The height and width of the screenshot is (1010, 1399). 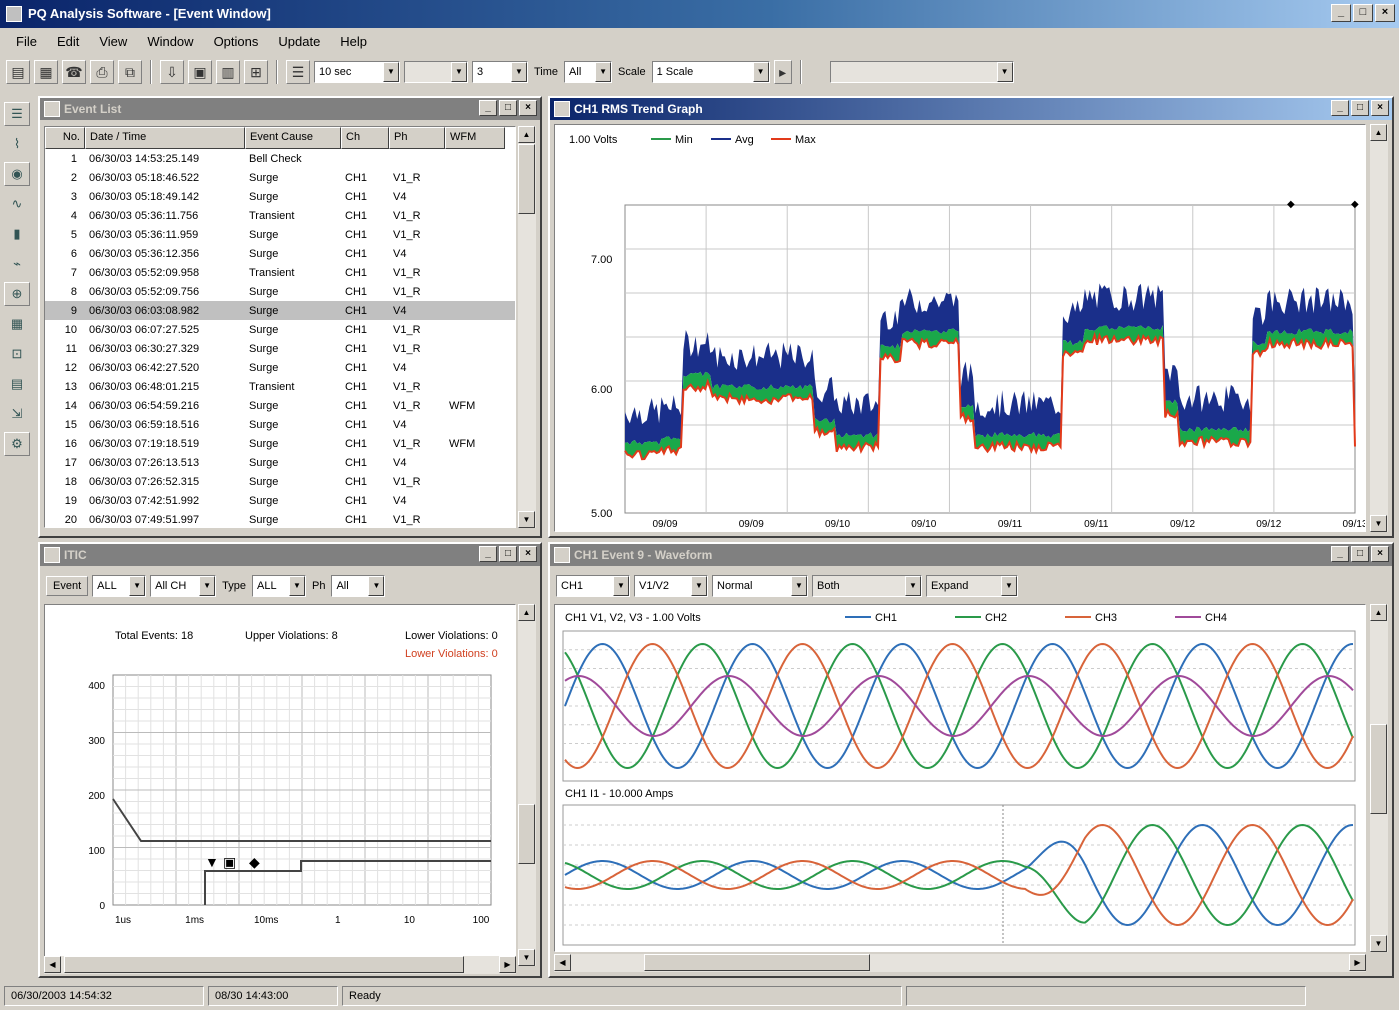 What do you see at coordinates (17, 294) in the screenshot?
I see `phasor-icon: ⊕` at bounding box center [17, 294].